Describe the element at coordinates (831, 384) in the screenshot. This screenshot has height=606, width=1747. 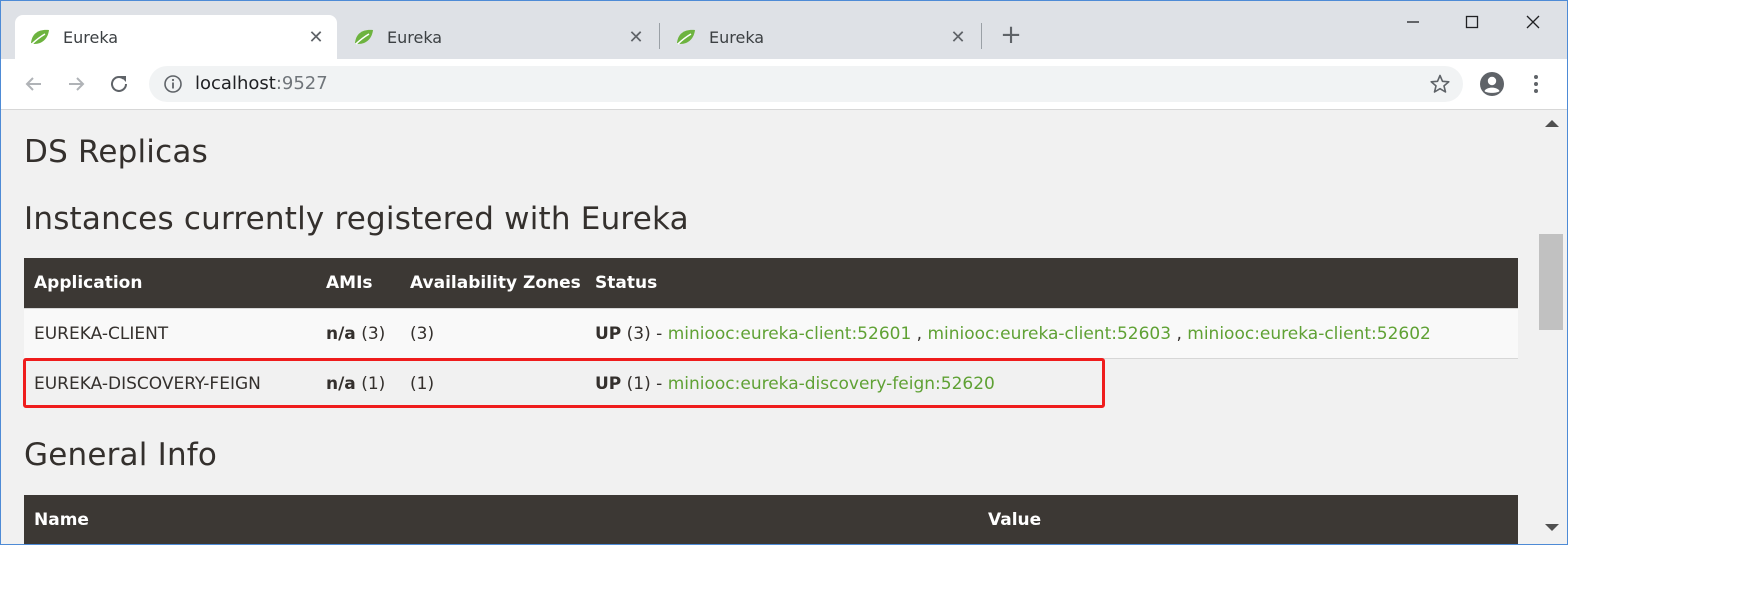
I see `instance-link: miniooc:eureka-discovery-feign:52620` at that location.